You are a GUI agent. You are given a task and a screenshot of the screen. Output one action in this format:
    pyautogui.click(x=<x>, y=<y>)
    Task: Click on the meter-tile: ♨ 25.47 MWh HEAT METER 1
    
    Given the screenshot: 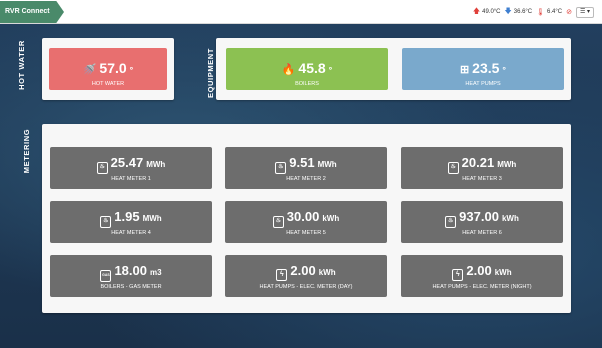 What is the action you would take?
    pyautogui.click(x=131, y=168)
    